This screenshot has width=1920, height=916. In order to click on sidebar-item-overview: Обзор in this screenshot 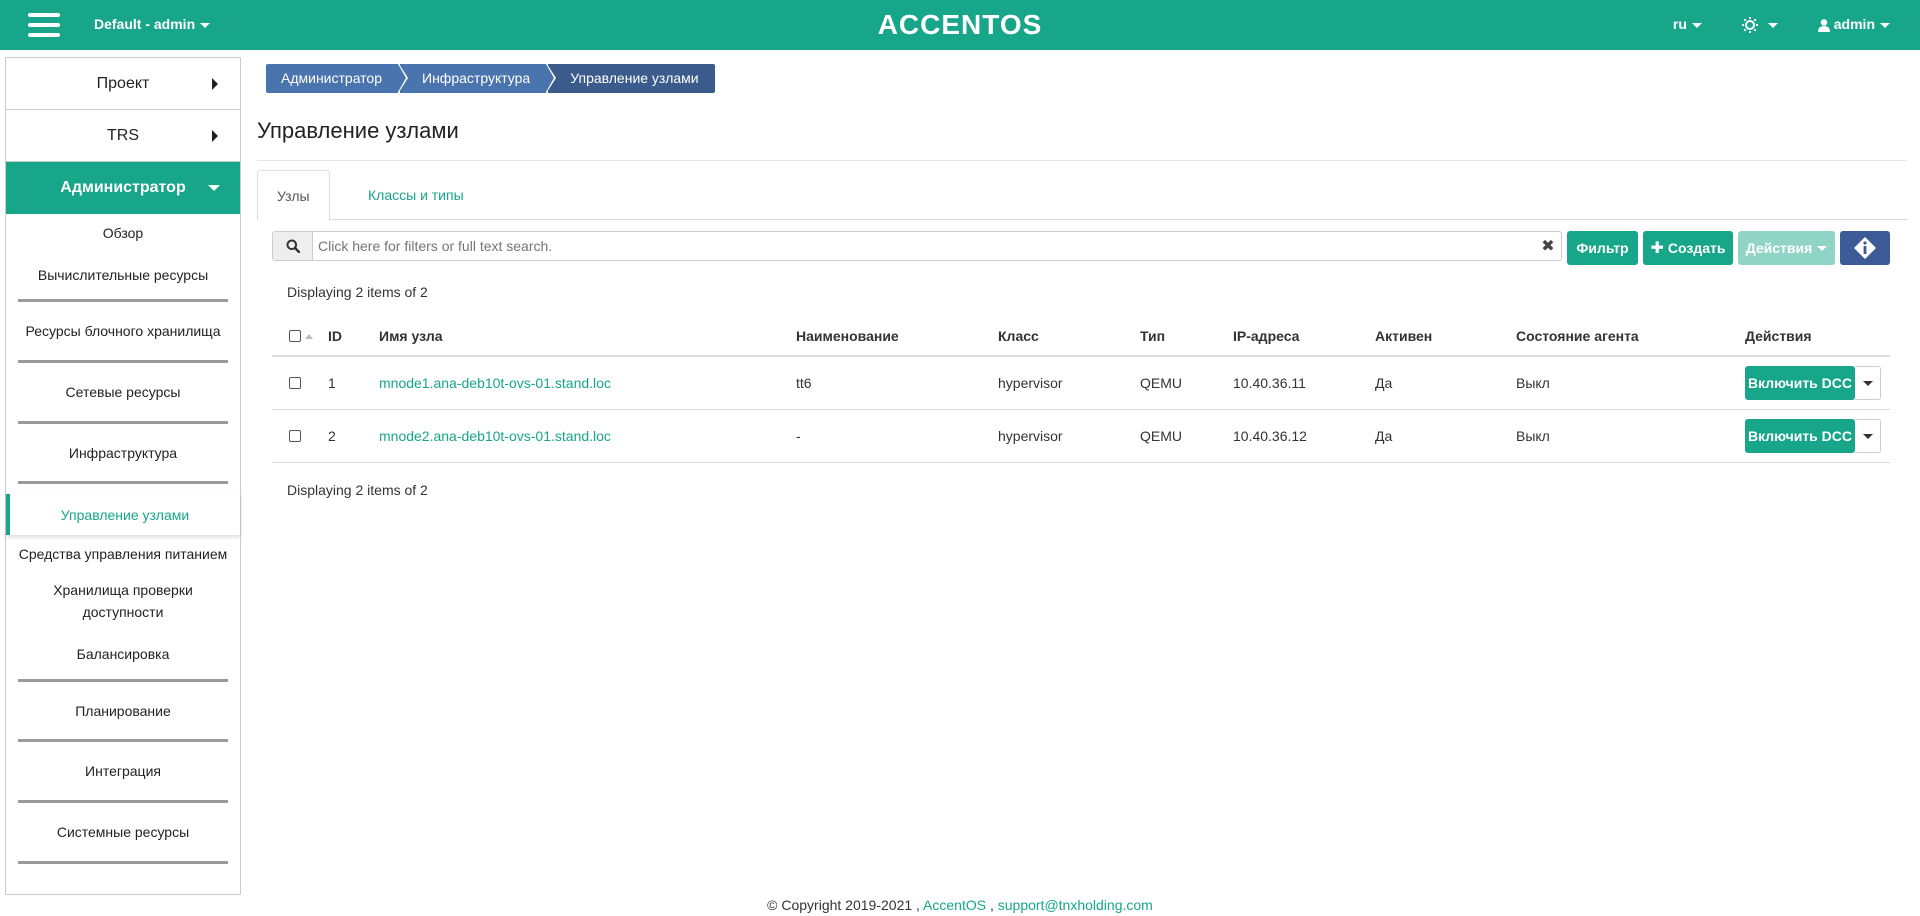, I will do `click(123, 233)`.